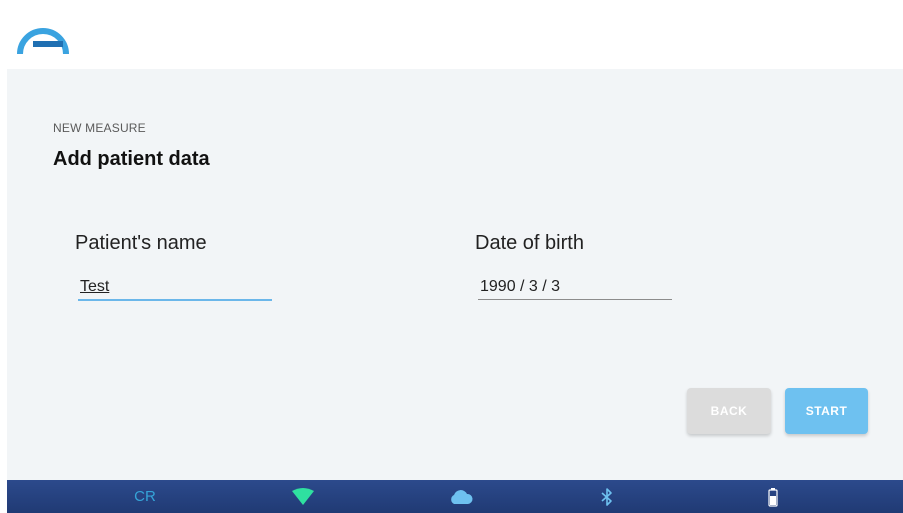 The width and height of the screenshot is (903, 513). Describe the element at coordinates (43, 39) in the screenshot. I see `brand-logo-icon` at that location.